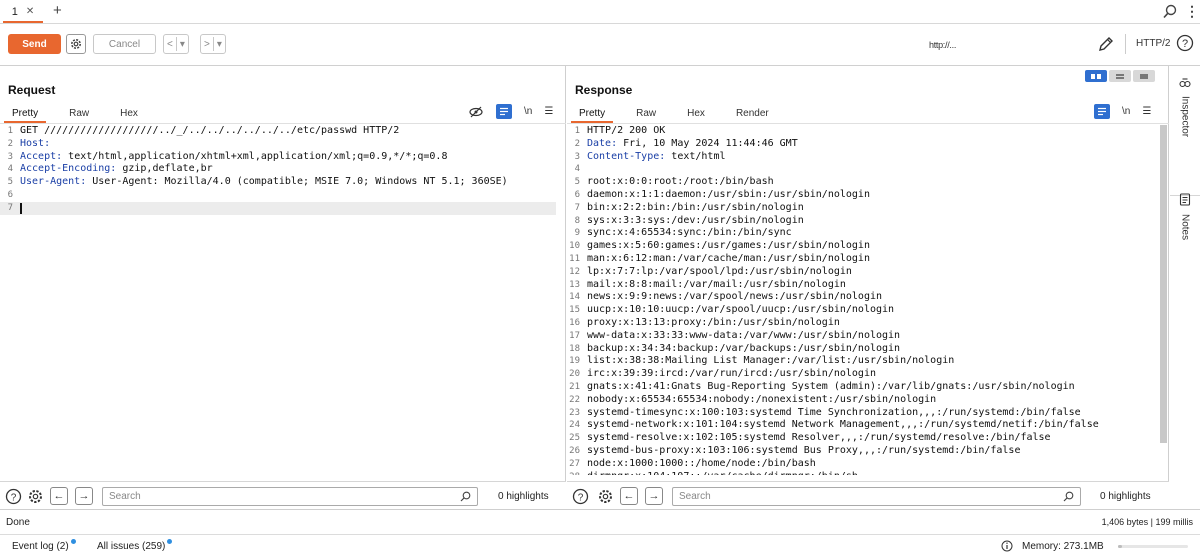 The height and width of the screenshot is (556, 1200). I want to click on all-issues-link: All issues (259), so click(135, 545).